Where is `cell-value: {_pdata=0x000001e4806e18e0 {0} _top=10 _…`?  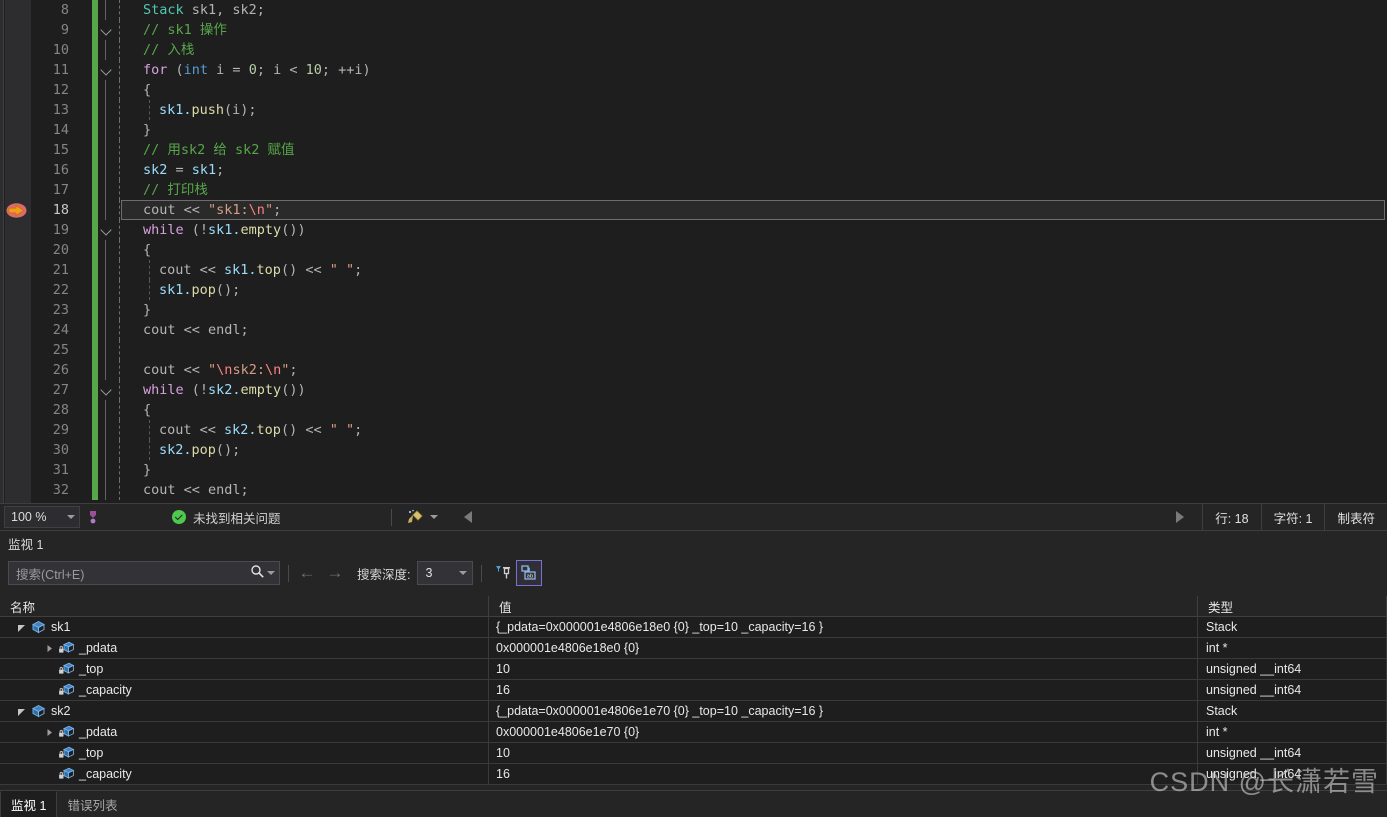 cell-value: {_pdata=0x000001e4806e18e0 {0} _top=10 _… is located at coordinates (843, 627).